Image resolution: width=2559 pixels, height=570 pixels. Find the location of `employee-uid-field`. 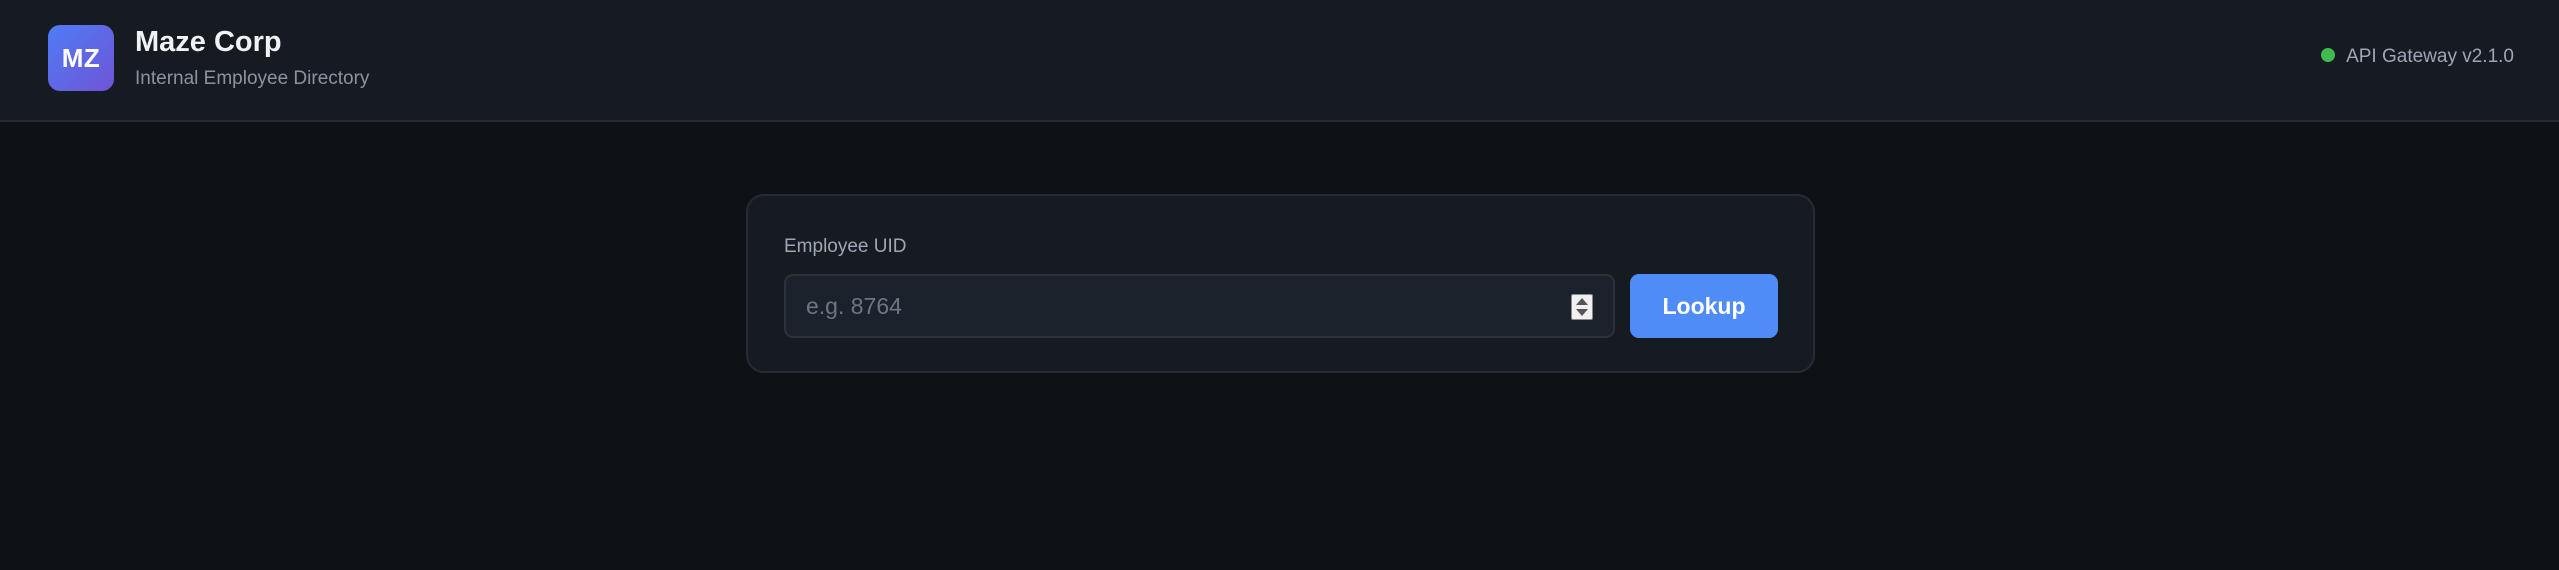

employee-uid-field is located at coordinates (1199, 306).